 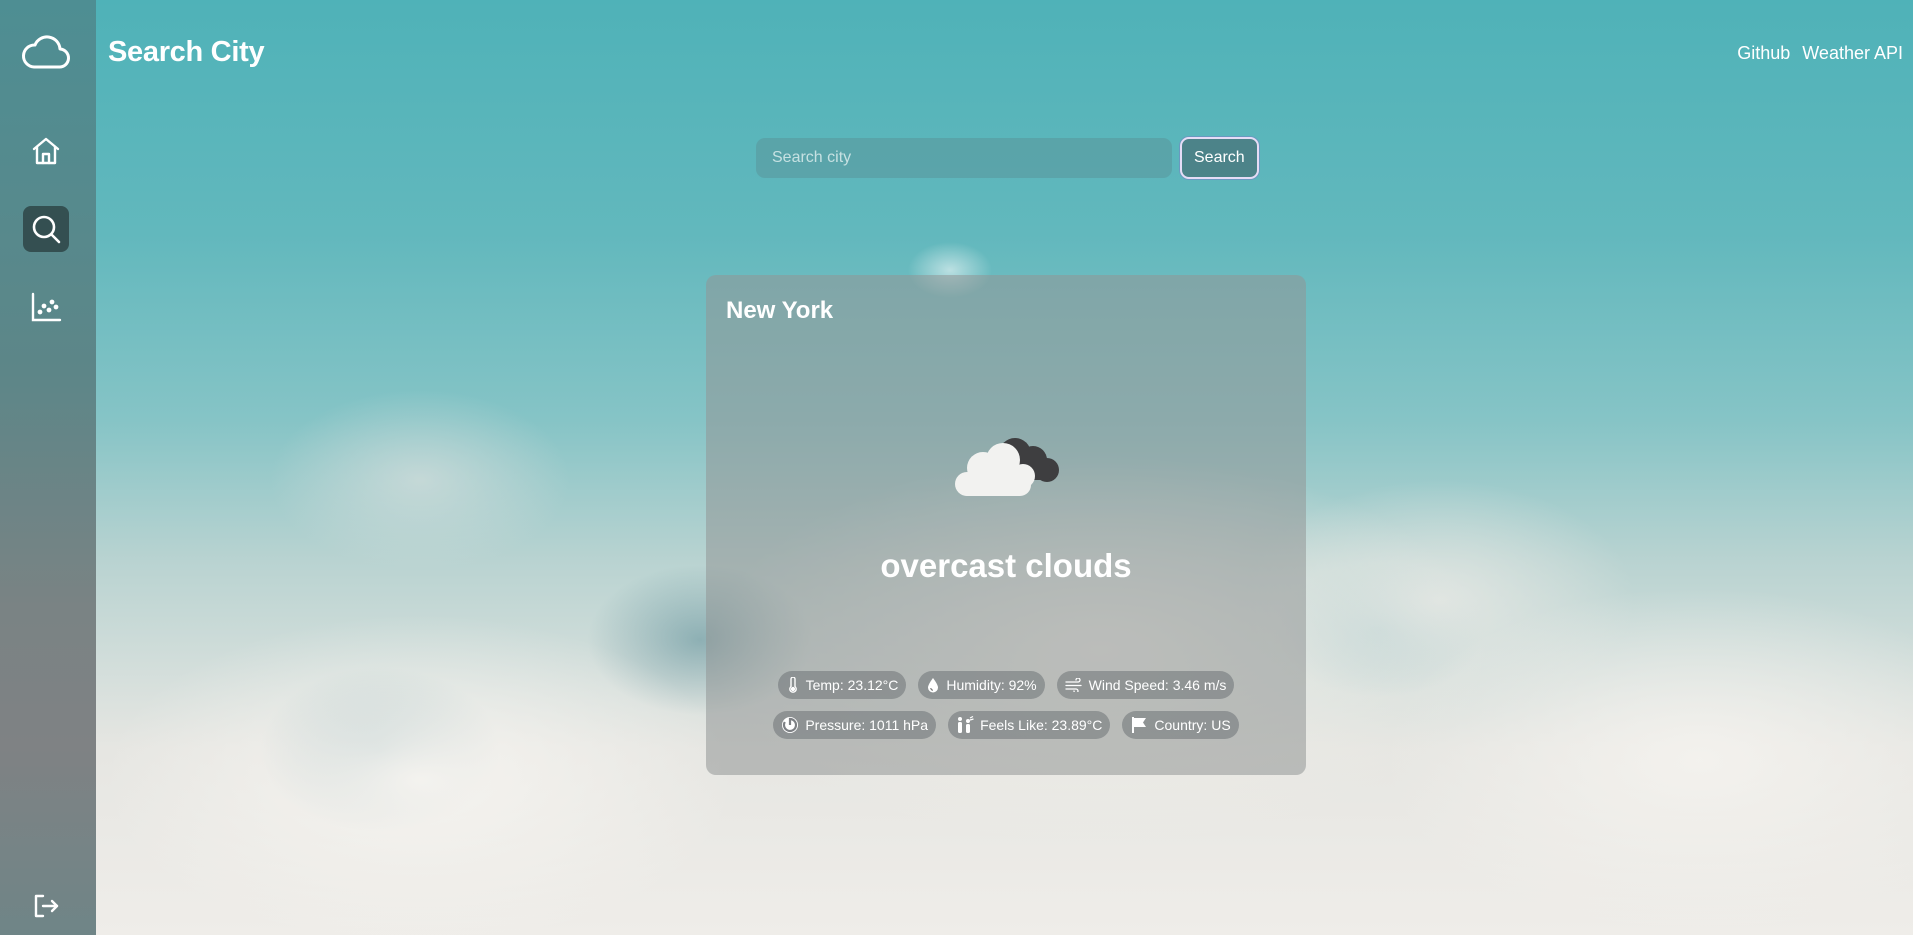 What do you see at coordinates (852, 685) in the screenshot?
I see `temp-value: Temp: 23.12°C` at bounding box center [852, 685].